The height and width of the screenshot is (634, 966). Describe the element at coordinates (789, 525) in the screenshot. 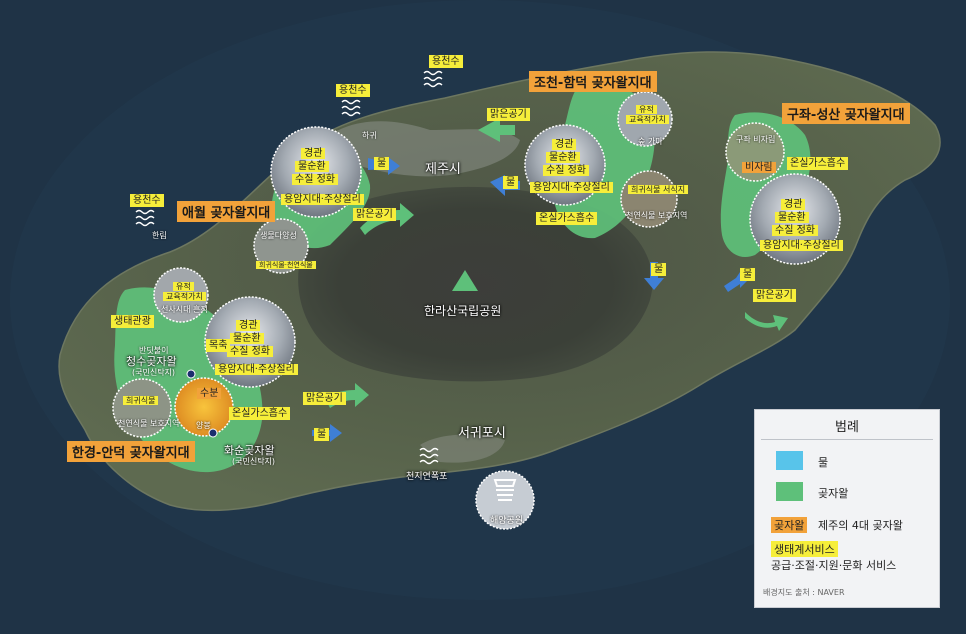

I see `legend-zone-chip: 곶자왈` at that location.